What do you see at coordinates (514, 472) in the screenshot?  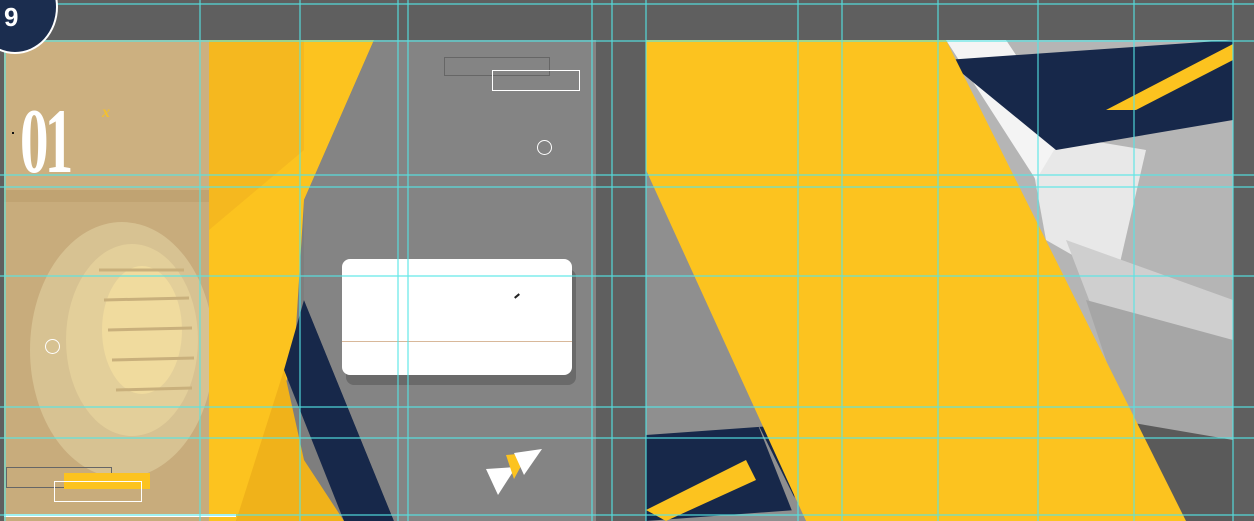 I see `double-arrow-icon` at bounding box center [514, 472].